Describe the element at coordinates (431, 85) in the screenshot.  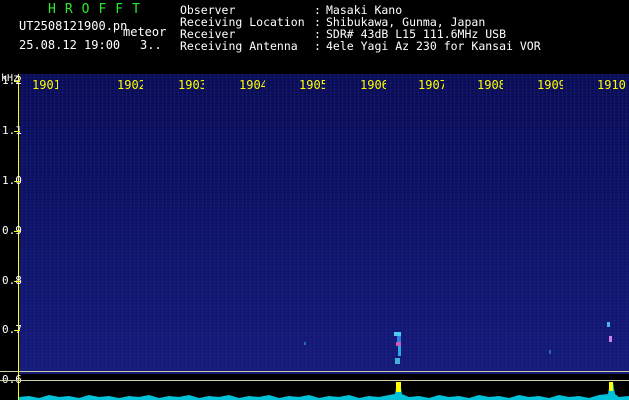
I see `x-tick-label: 1907` at that location.